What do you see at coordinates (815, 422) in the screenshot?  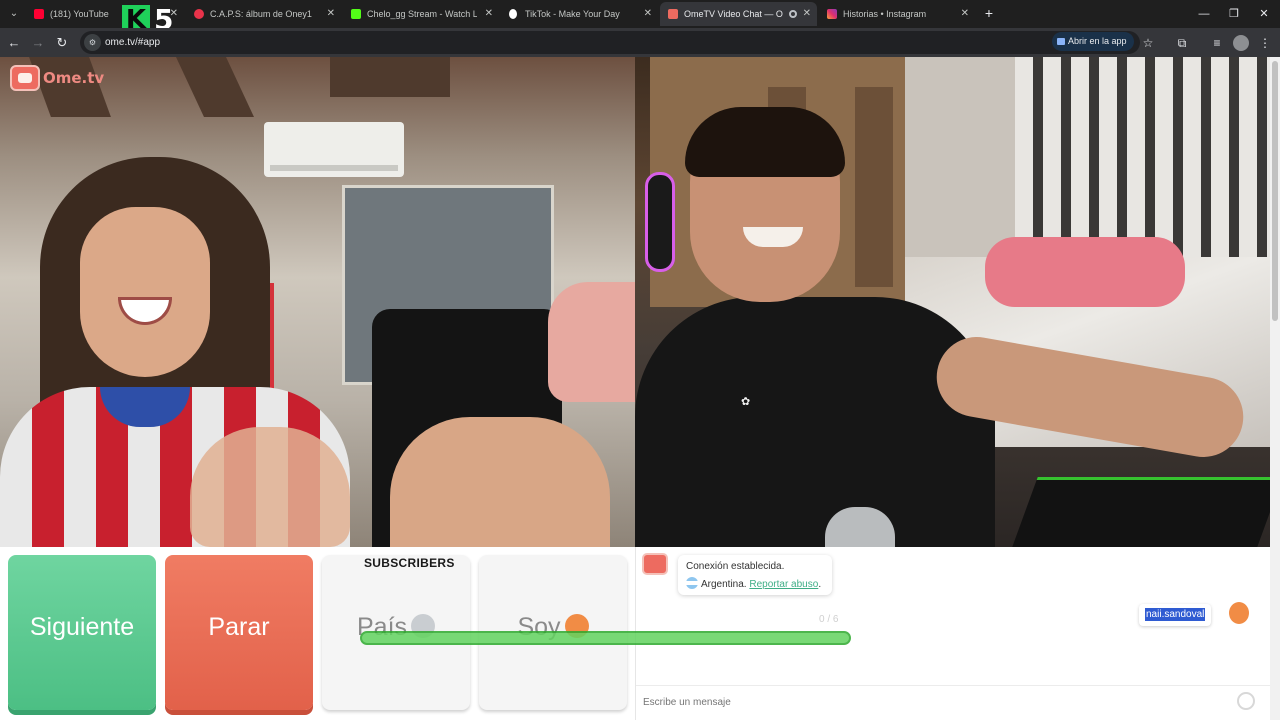 I see `person-shirt` at bounding box center [815, 422].